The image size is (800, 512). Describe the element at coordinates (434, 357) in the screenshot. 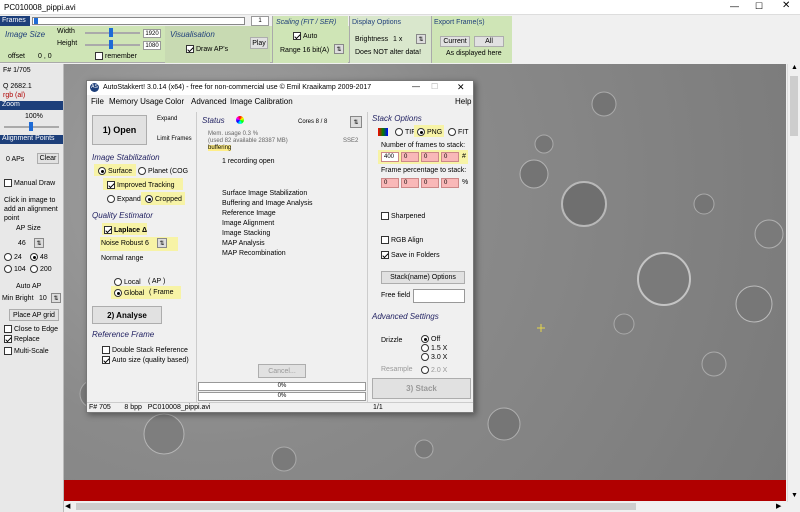

I see `drizzle-30-radio: 3.0 X` at that location.